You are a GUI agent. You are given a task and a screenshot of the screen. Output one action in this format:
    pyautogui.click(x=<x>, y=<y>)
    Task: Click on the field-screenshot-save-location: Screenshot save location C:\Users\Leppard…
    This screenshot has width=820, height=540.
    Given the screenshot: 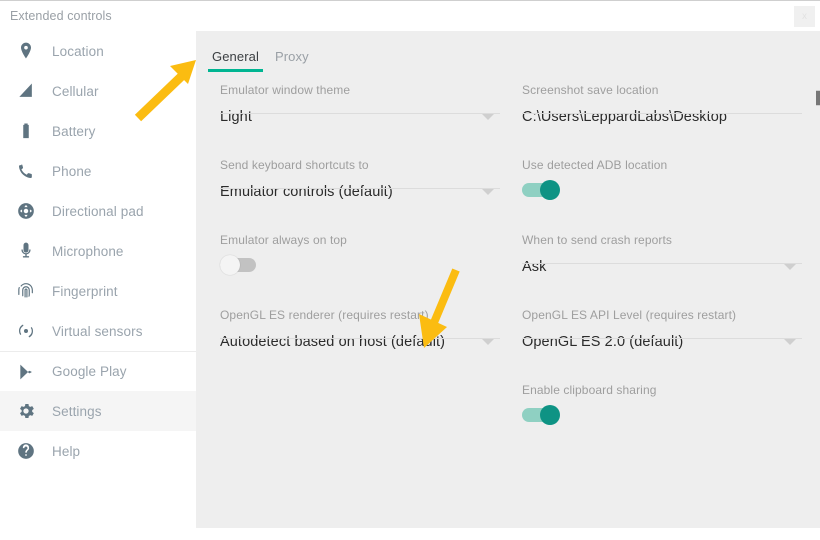 What is the action you would take?
    pyautogui.click(x=671, y=106)
    